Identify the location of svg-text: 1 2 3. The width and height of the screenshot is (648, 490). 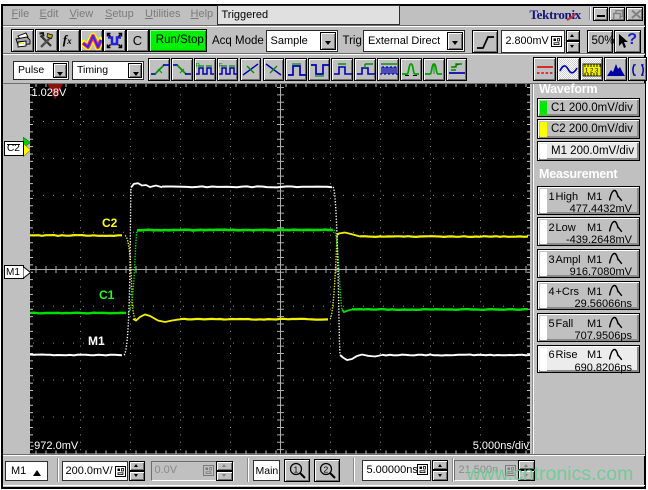
(592, 71).